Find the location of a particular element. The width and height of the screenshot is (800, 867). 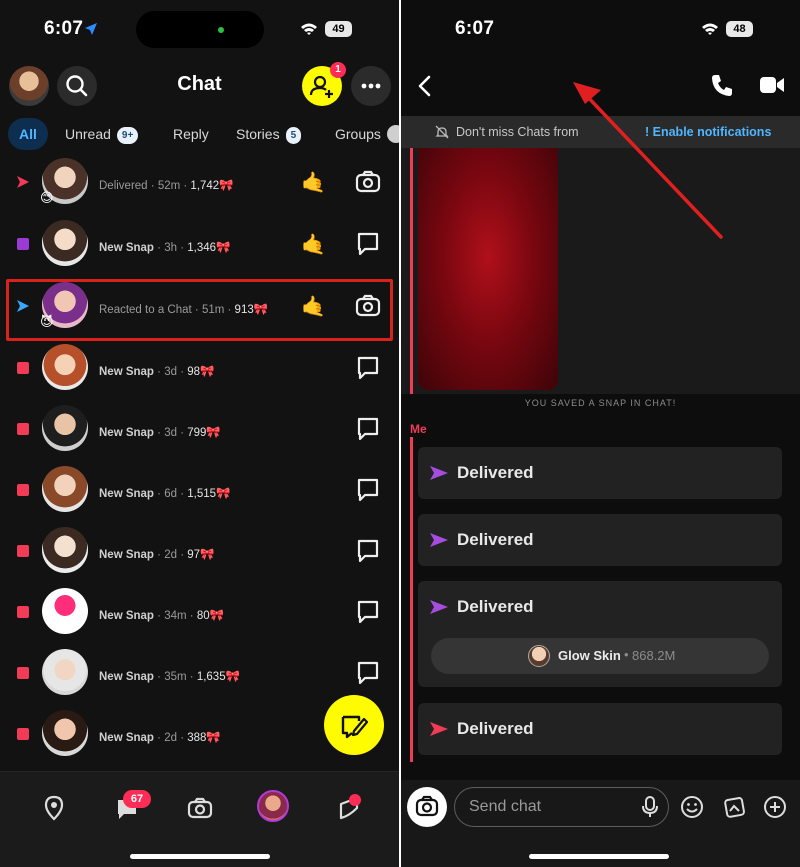

friend-emoji-badge: 😊 is located at coordinates (47, 197).